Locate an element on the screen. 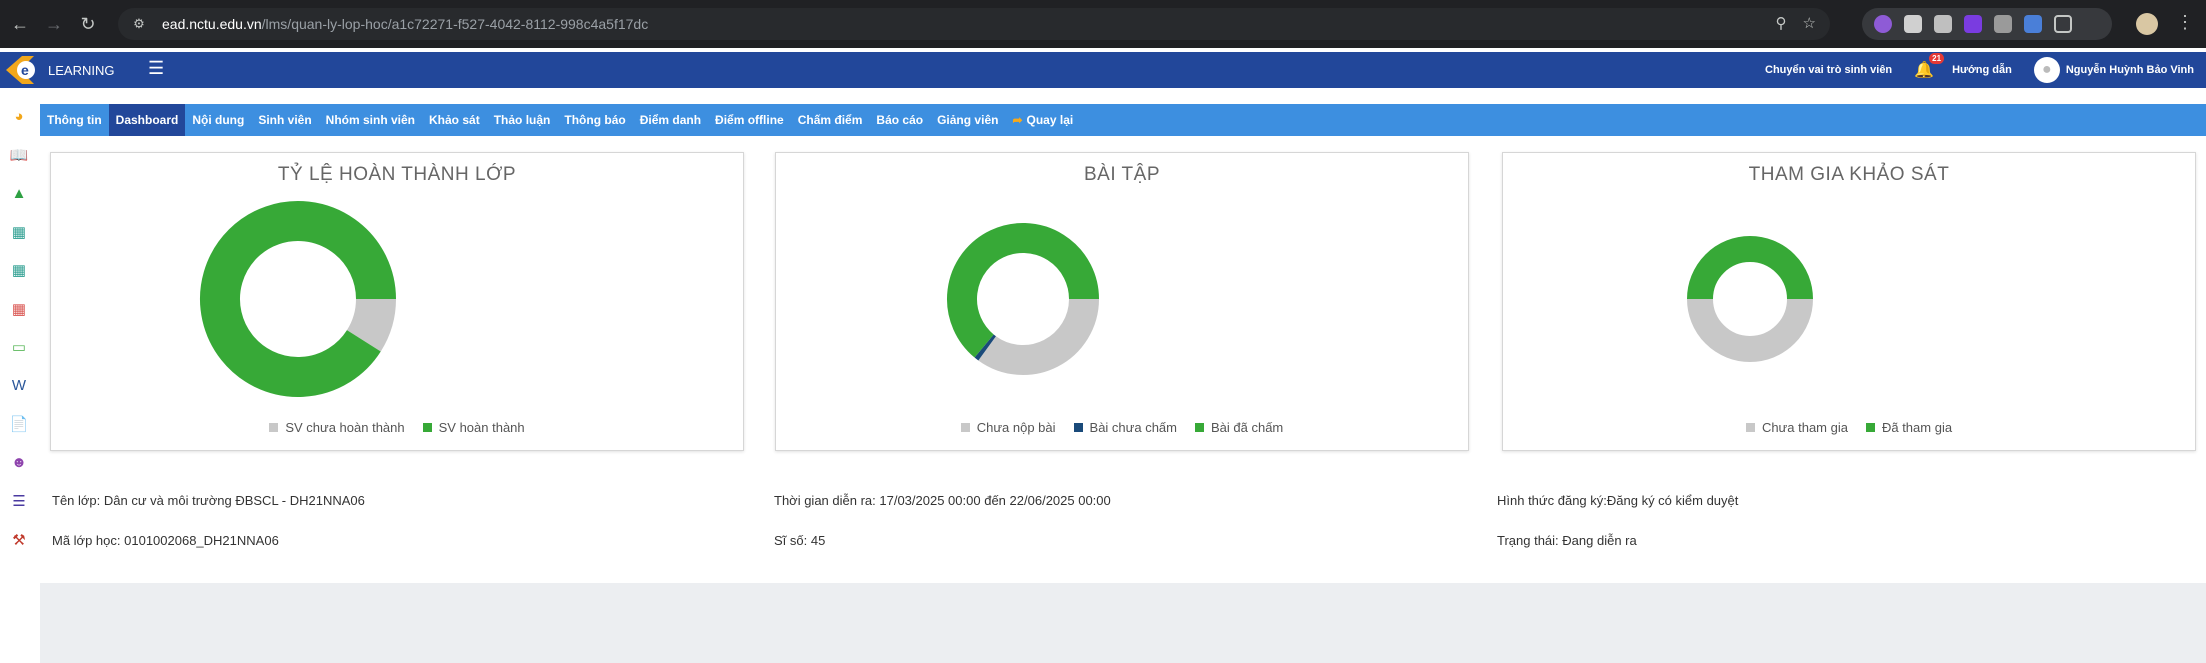 This screenshot has height=663, width=2206. svg-text: e is located at coordinates (25, 70).